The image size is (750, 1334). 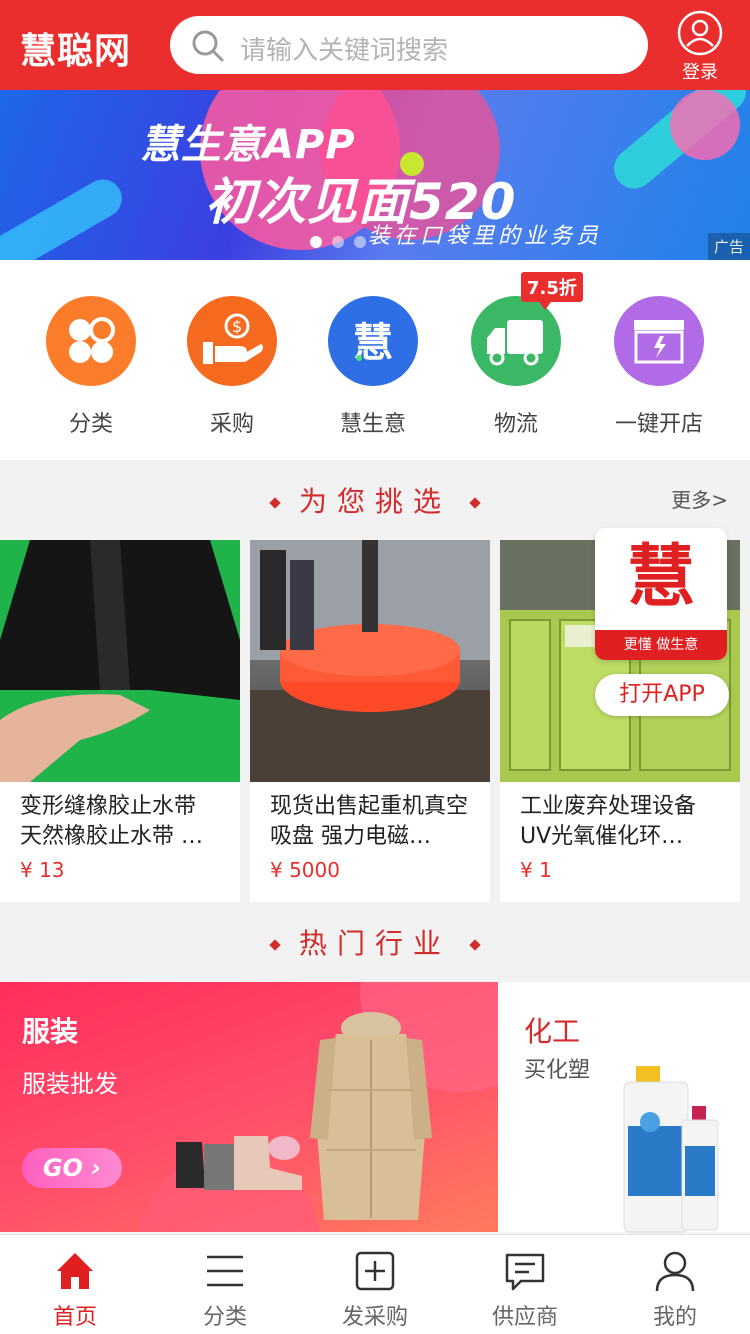 What do you see at coordinates (536, 870) in the screenshot?
I see `product-price: ¥ 1` at bounding box center [536, 870].